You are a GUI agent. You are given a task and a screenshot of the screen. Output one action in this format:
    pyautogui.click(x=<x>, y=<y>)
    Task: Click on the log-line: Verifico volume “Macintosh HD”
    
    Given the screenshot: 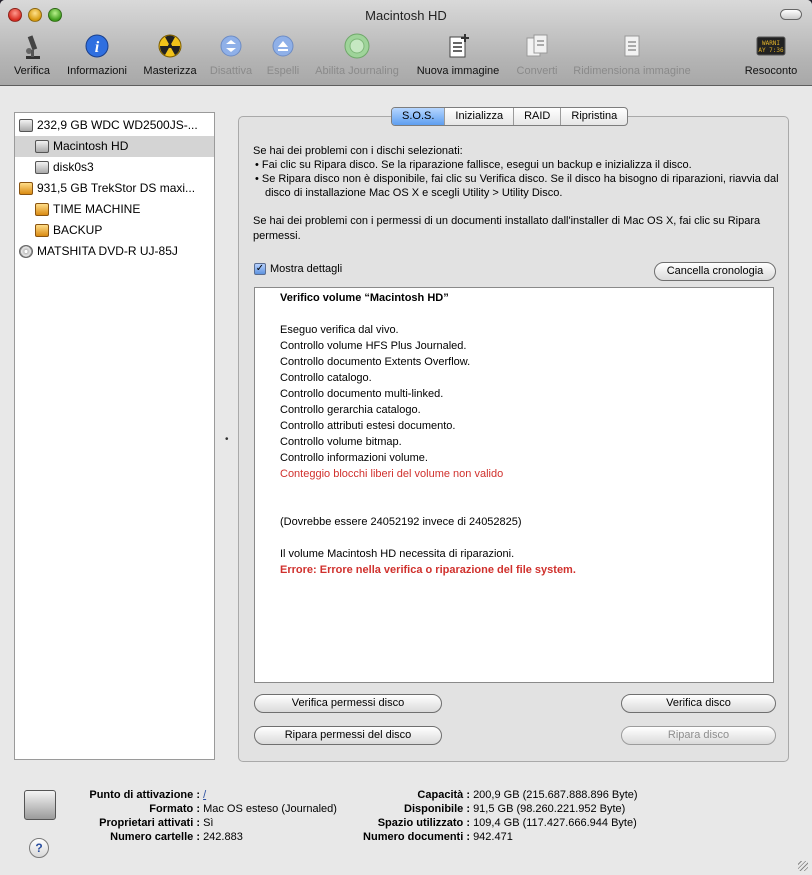 What is the action you would take?
    pyautogui.click(x=364, y=298)
    